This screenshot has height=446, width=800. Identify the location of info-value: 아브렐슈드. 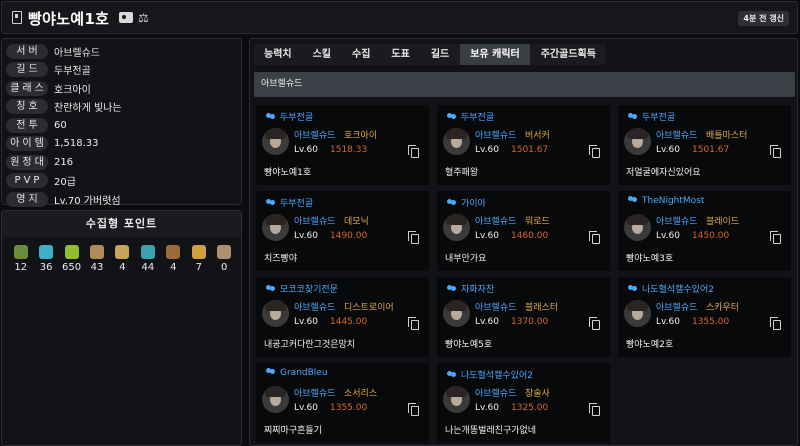
(77, 53).